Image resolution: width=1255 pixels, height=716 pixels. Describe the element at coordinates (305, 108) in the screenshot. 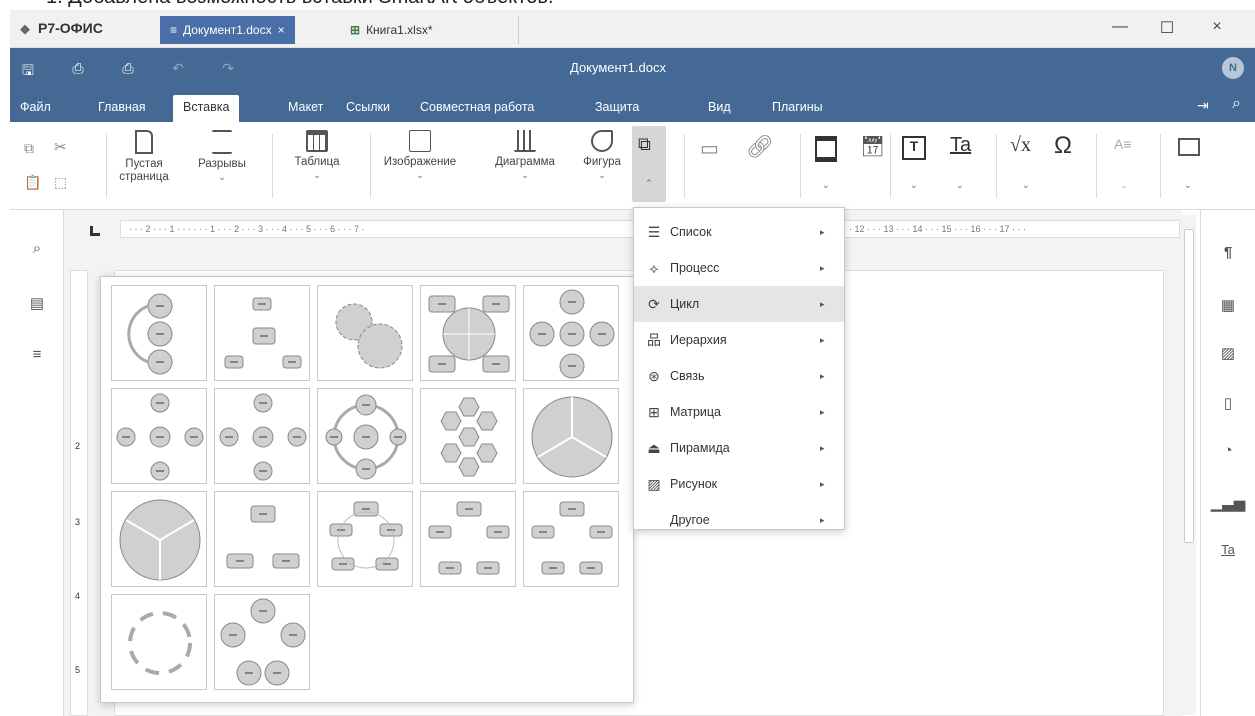

I see `menu-layout: Макет` at that location.